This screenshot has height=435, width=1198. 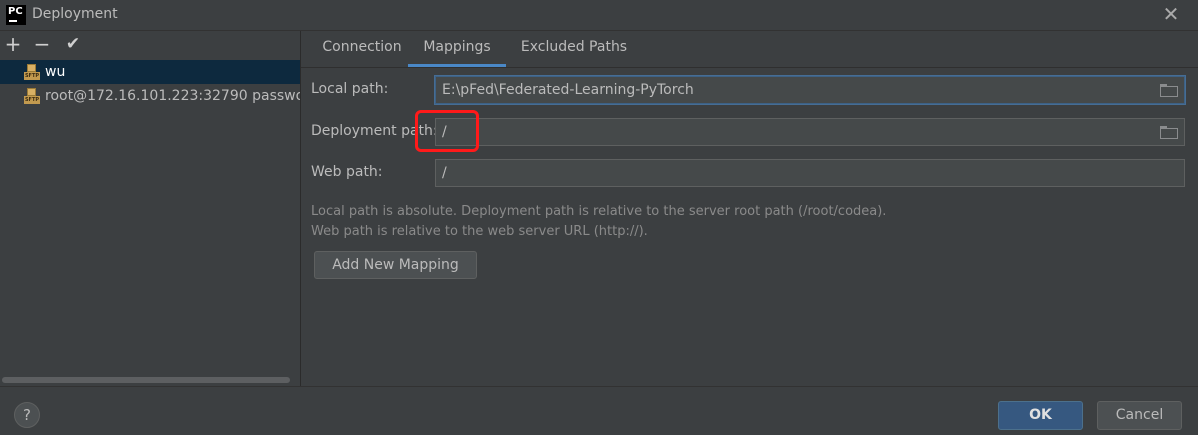 I want to click on web-path-input, so click(x=810, y=173).